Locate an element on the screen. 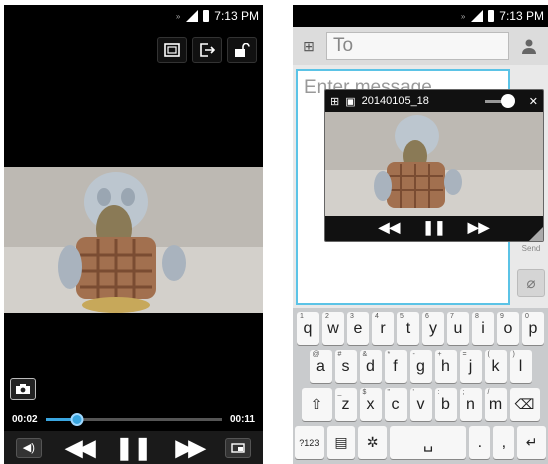 The width and height of the screenshot is (548, 464). forward-button: ▶▶ is located at coordinates (190, 447).